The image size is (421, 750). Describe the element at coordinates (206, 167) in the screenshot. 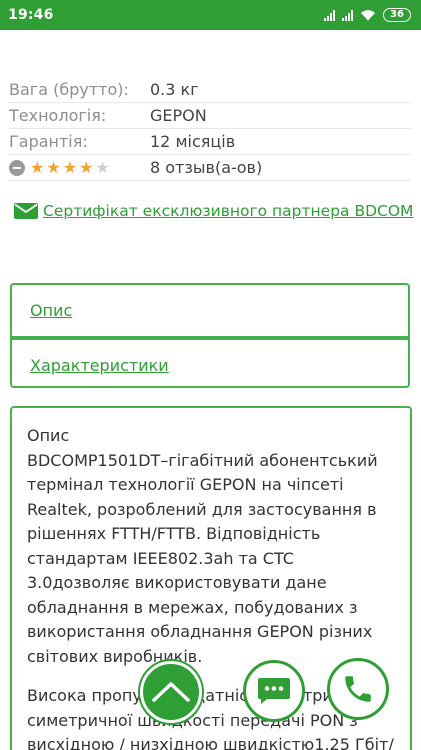

I see `reviews-count: 8 отзыв(а-ов)` at that location.